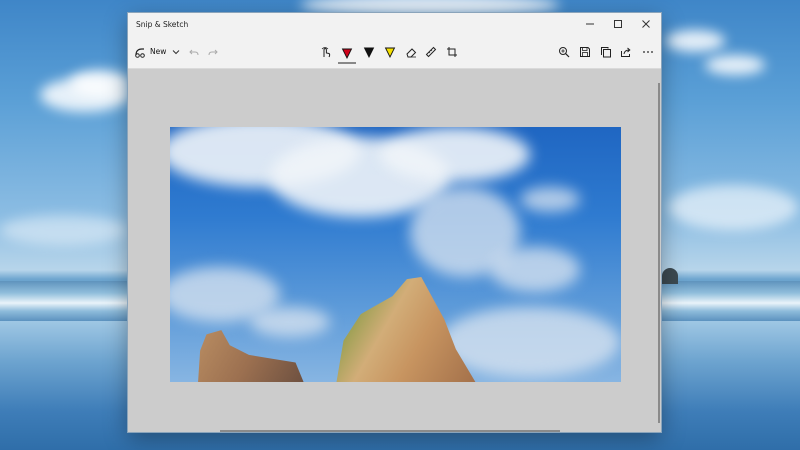 The width and height of the screenshot is (800, 450). I want to click on close-button, so click(646, 24).